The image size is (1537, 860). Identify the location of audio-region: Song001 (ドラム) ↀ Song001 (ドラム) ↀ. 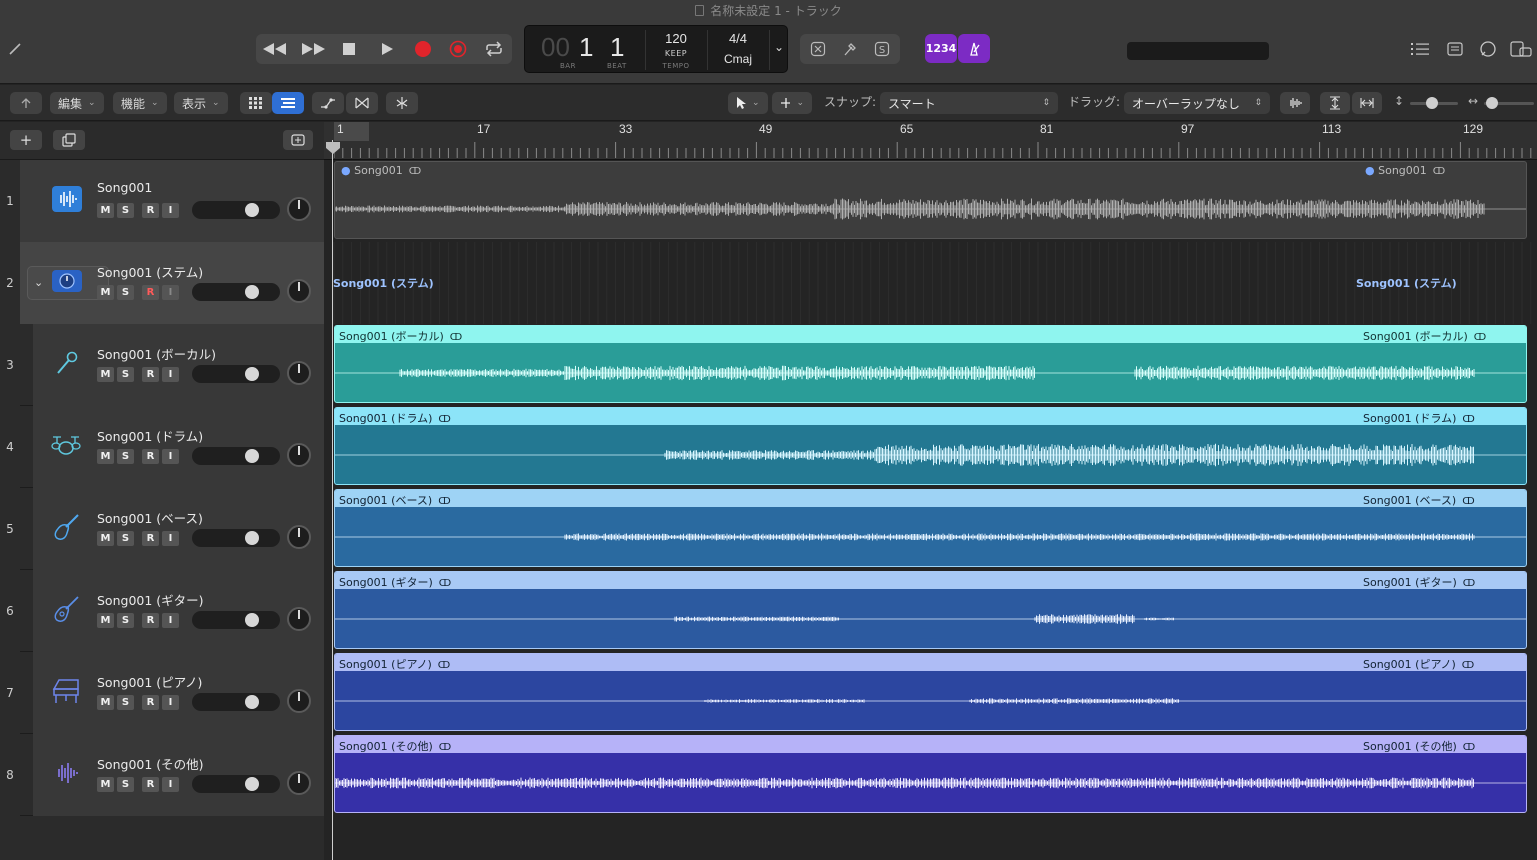
(930, 446).